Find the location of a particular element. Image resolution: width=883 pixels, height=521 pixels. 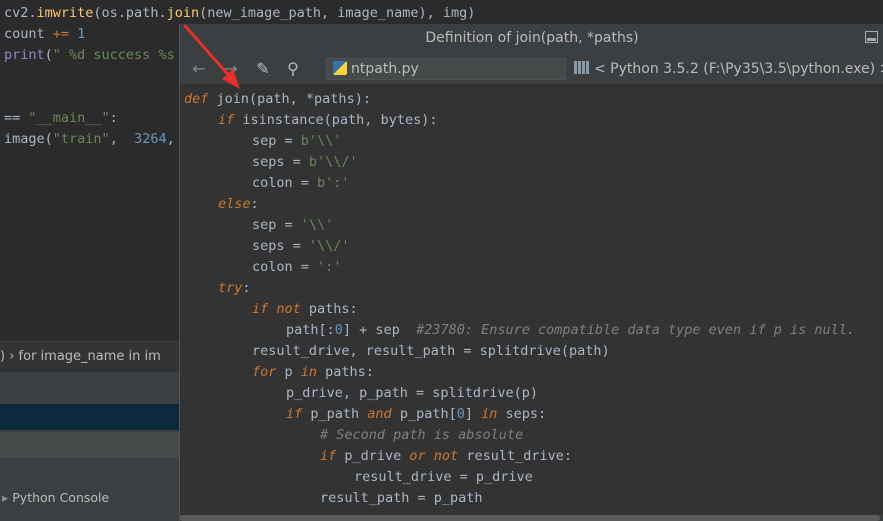

forward-arrow-icon: → is located at coordinates (231, 69).